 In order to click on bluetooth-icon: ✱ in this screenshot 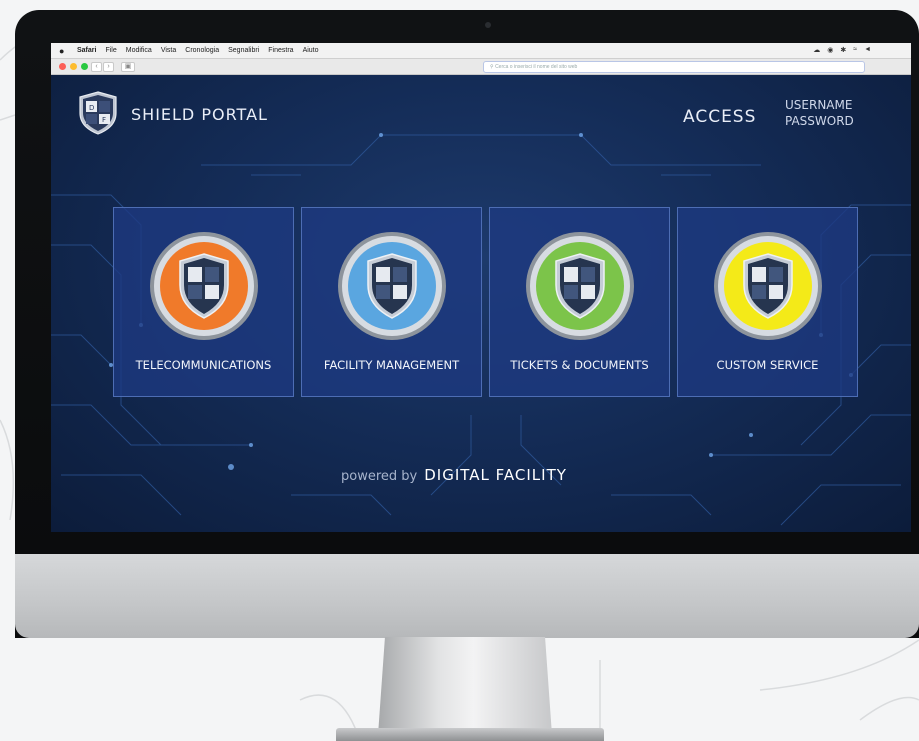, I will do `click(843, 50)`.